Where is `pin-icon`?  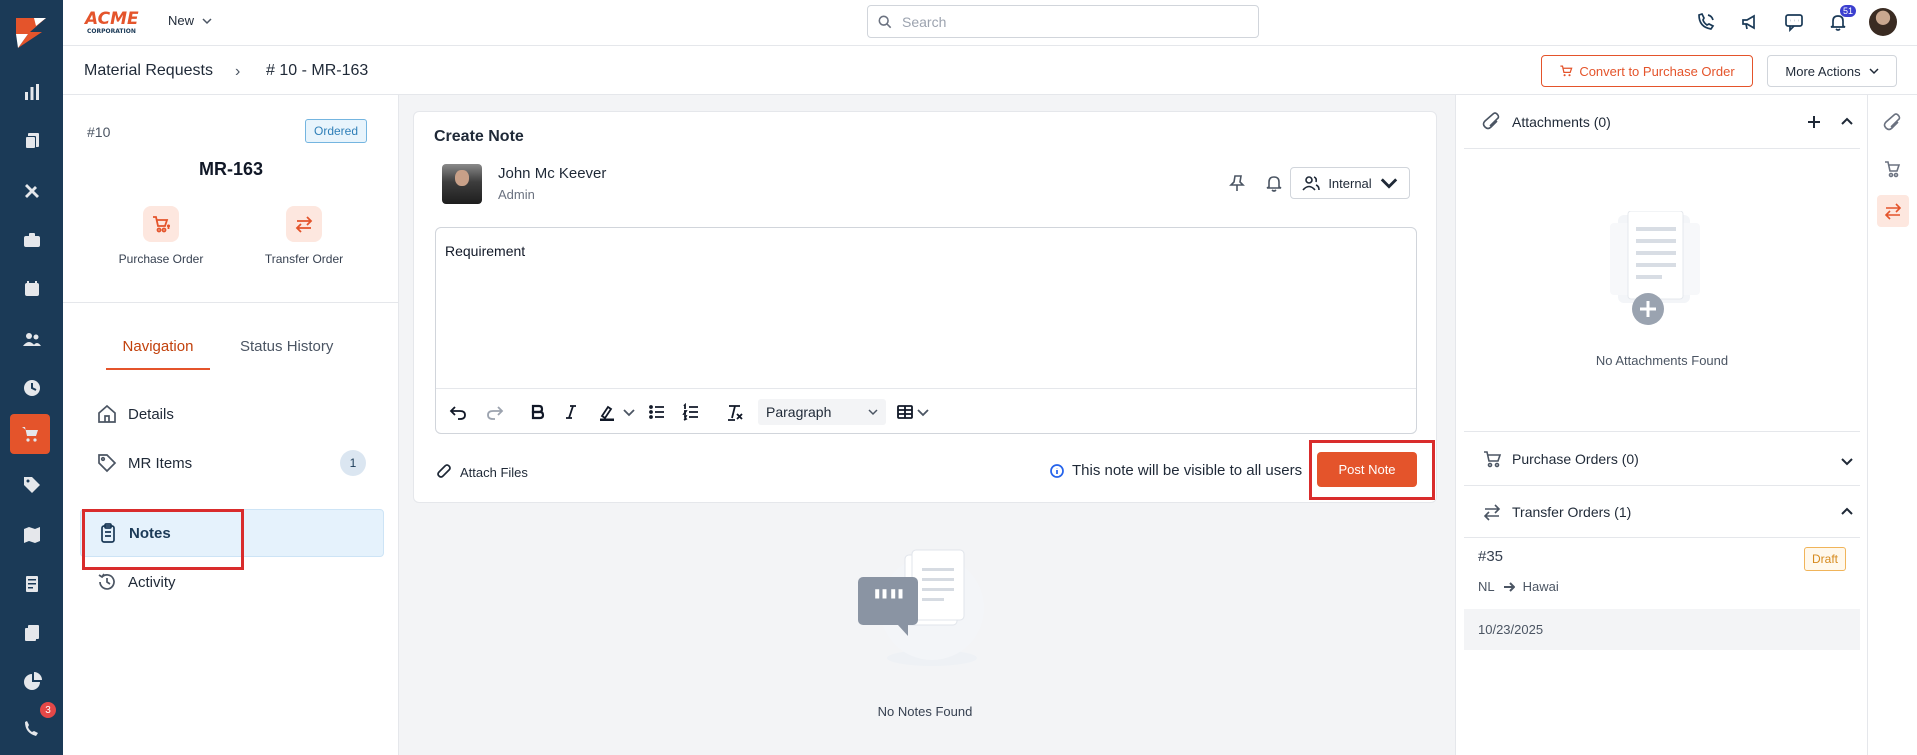
pin-icon is located at coordinates (1237, 183).